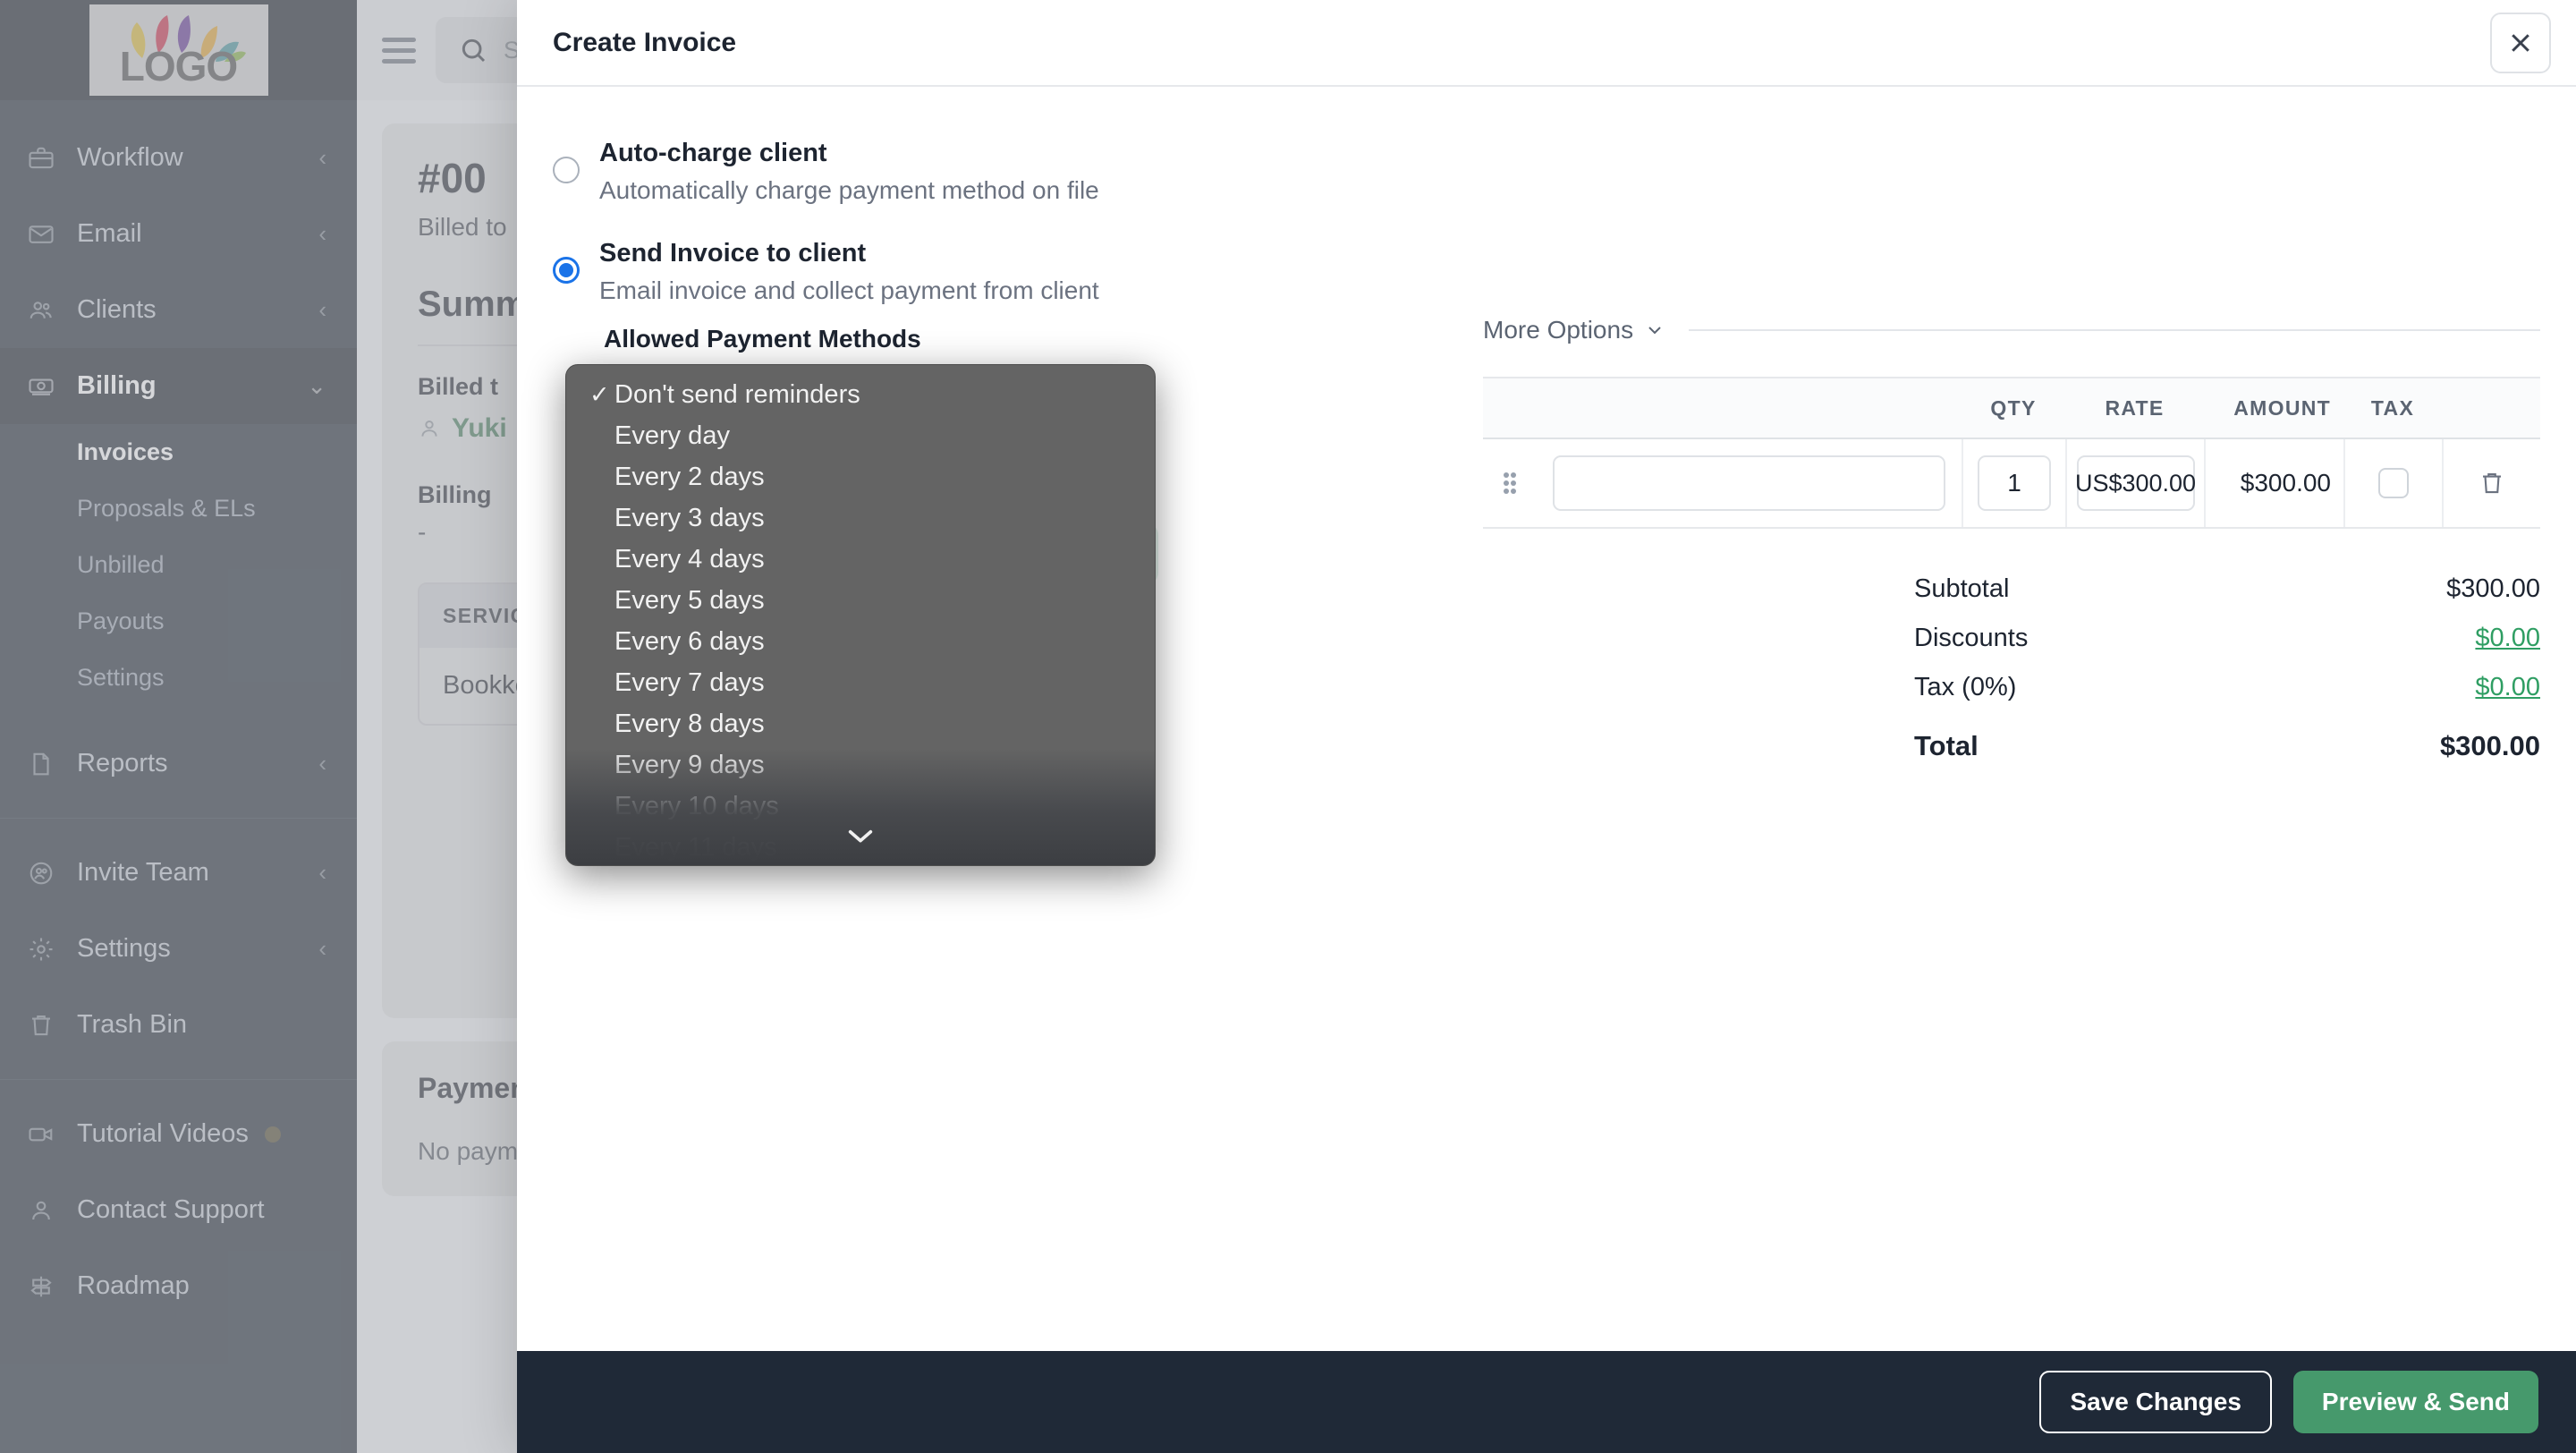  Describe the element at coordinates (1558, 330) in the screenshot. I see `more-options-label: More Options` at that location.